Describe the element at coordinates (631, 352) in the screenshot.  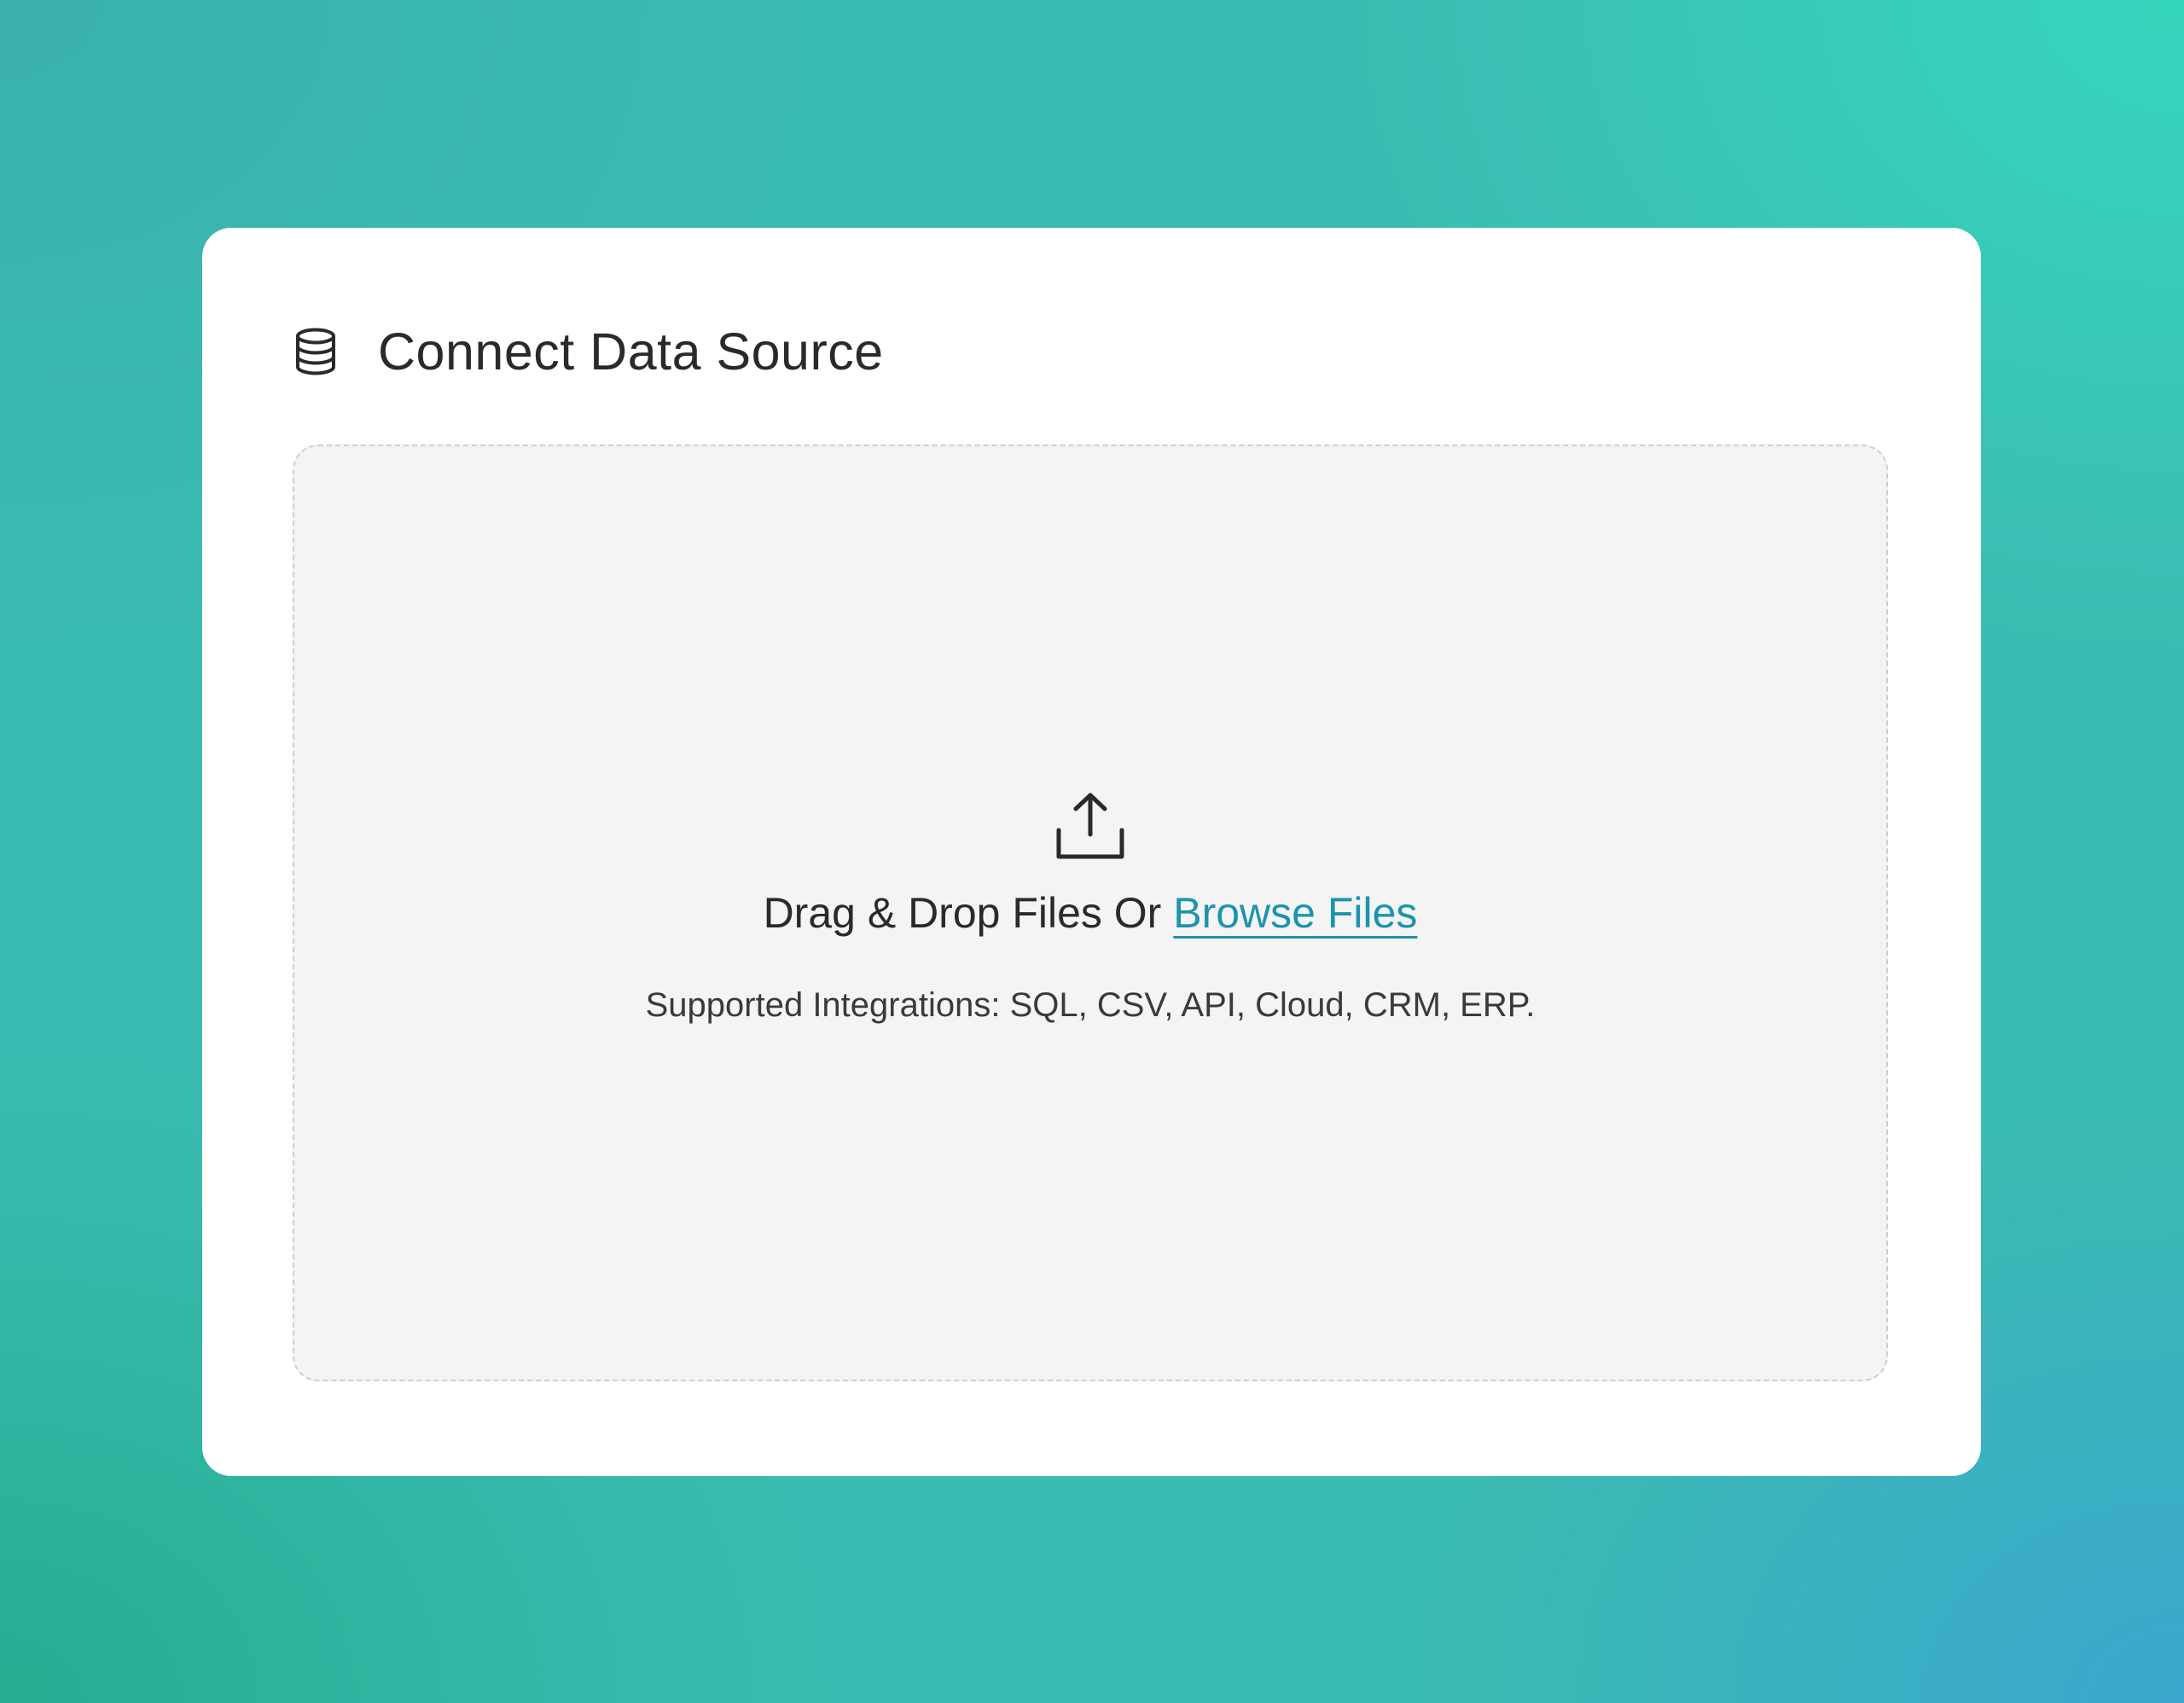
I see `card-title: Connect Data Source` at that location.